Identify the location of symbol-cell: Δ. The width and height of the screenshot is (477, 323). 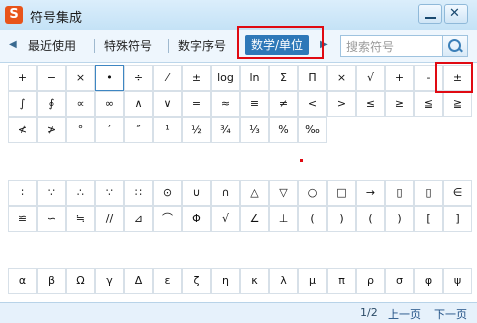
(138, 281).